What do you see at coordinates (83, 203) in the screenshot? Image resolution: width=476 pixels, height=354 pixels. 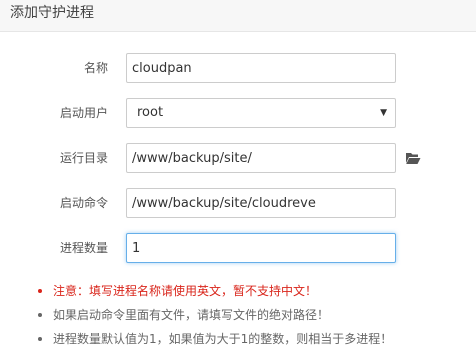 I see `command-label: 启动命令` at bounding box center [83, 203].